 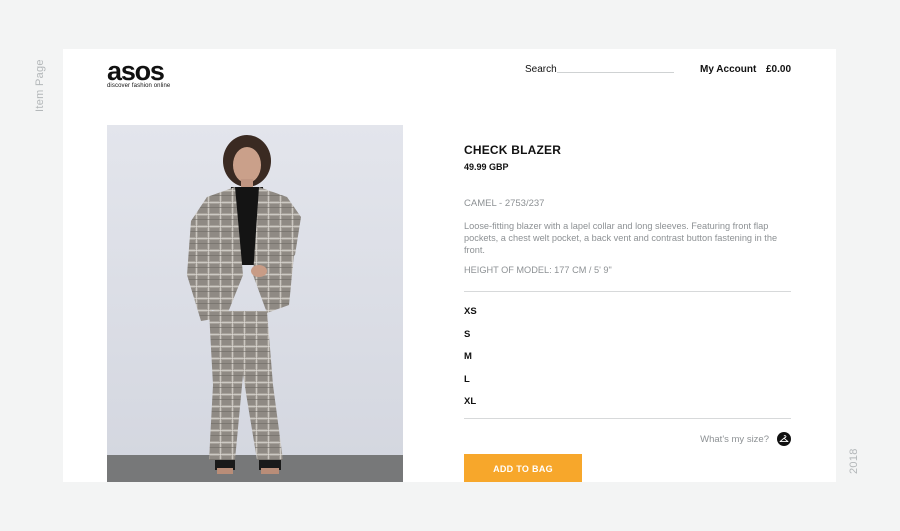 I want to click on product-title: CHECK BLAZER, so click(x=513, y=150).